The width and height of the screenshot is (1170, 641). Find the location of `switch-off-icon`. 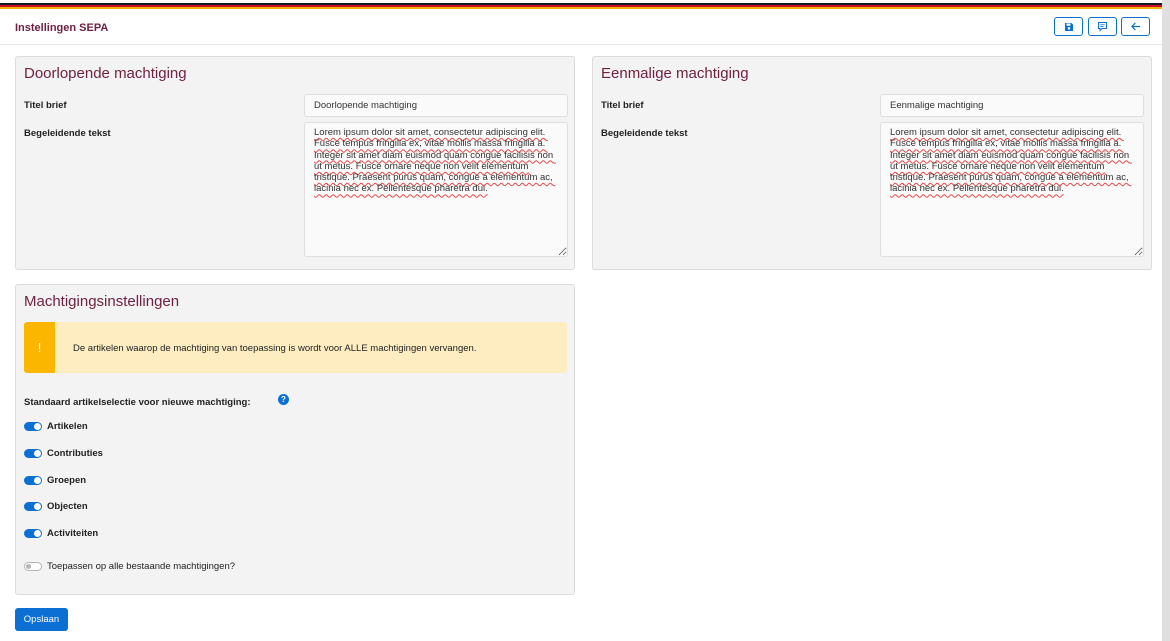

switch-off-icon is located at coordinates (33, 566).